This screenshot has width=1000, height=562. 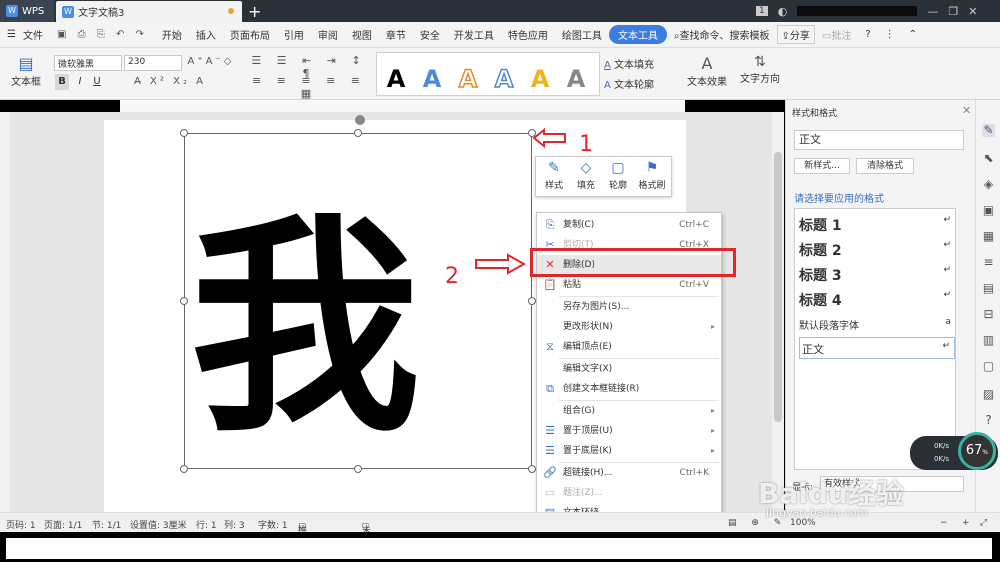 I want to click on help-icon: ?, so click(x=988, y=420).